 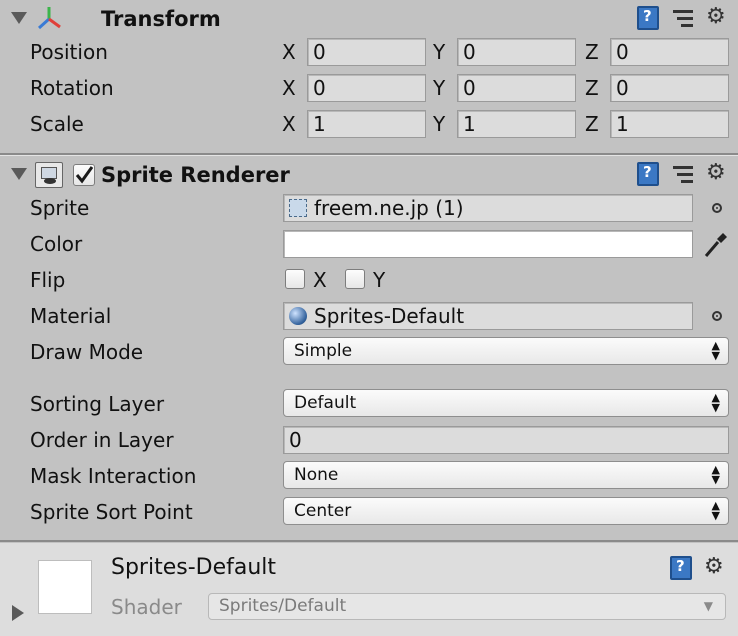 I want to click on rotation-x-field: 0, so click(x=366, y=88).